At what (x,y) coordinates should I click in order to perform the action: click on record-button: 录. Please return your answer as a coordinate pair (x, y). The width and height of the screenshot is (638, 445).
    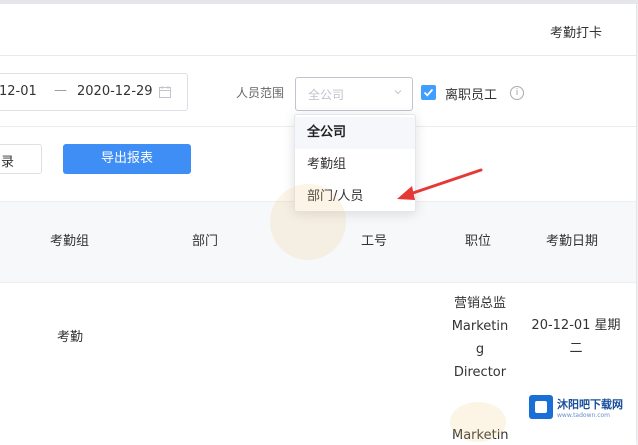
    Looking at the image, I should click on (21, 159).